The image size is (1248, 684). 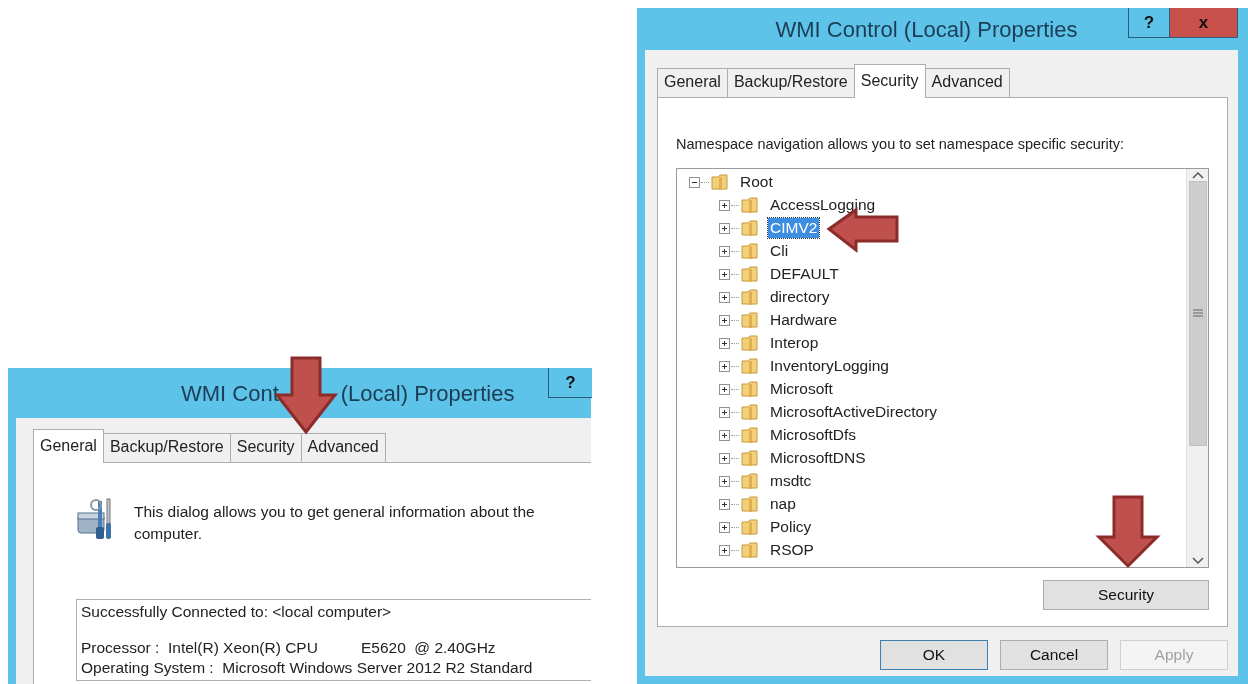 I want to click on hint-text: Namespace navigation allows you to set namespace specific security:, so click(x=901, y=144).